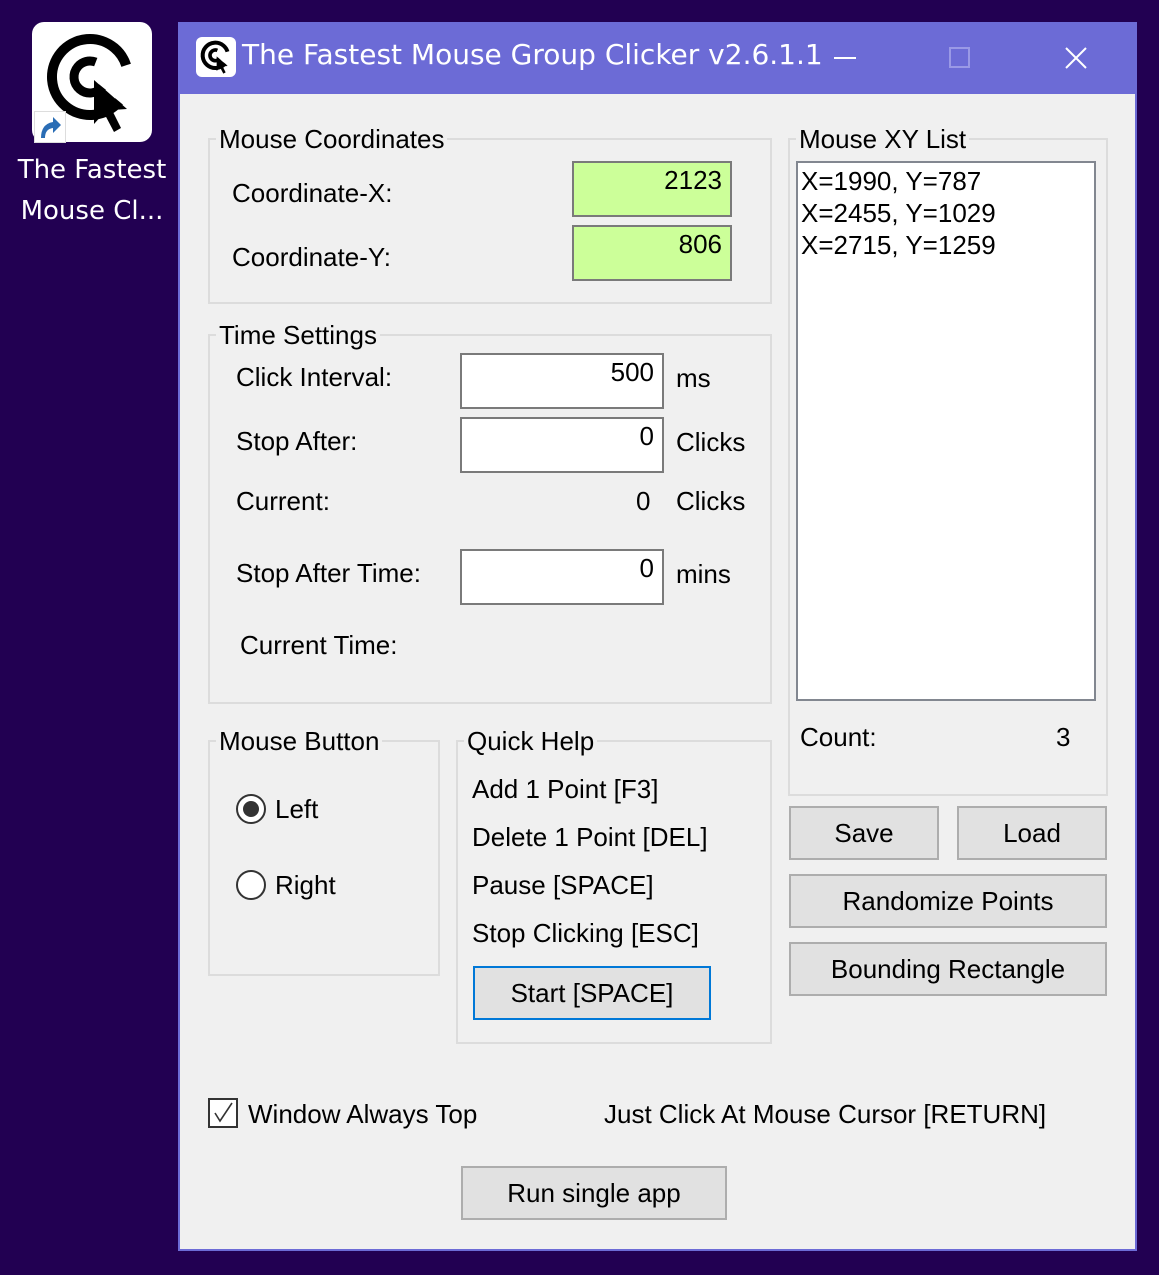 This screenshot has width=1159, height=1275. I want to click on radio-right: Right, so click(326, 885).